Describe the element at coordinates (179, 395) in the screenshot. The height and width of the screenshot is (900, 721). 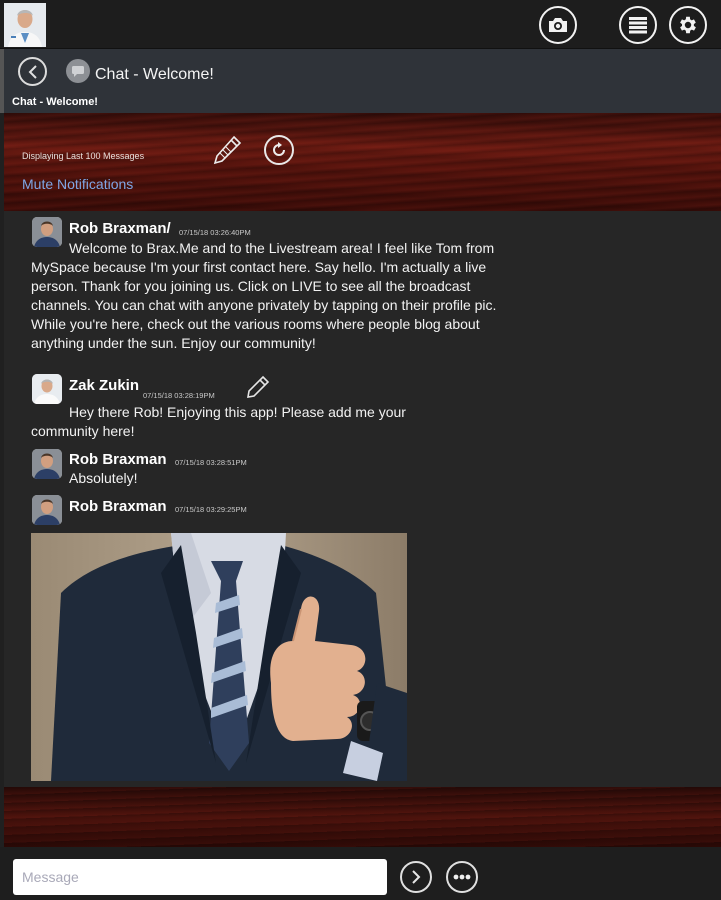
I see `message-timestamp: 07/15/18 03:28:19PM` at that location.